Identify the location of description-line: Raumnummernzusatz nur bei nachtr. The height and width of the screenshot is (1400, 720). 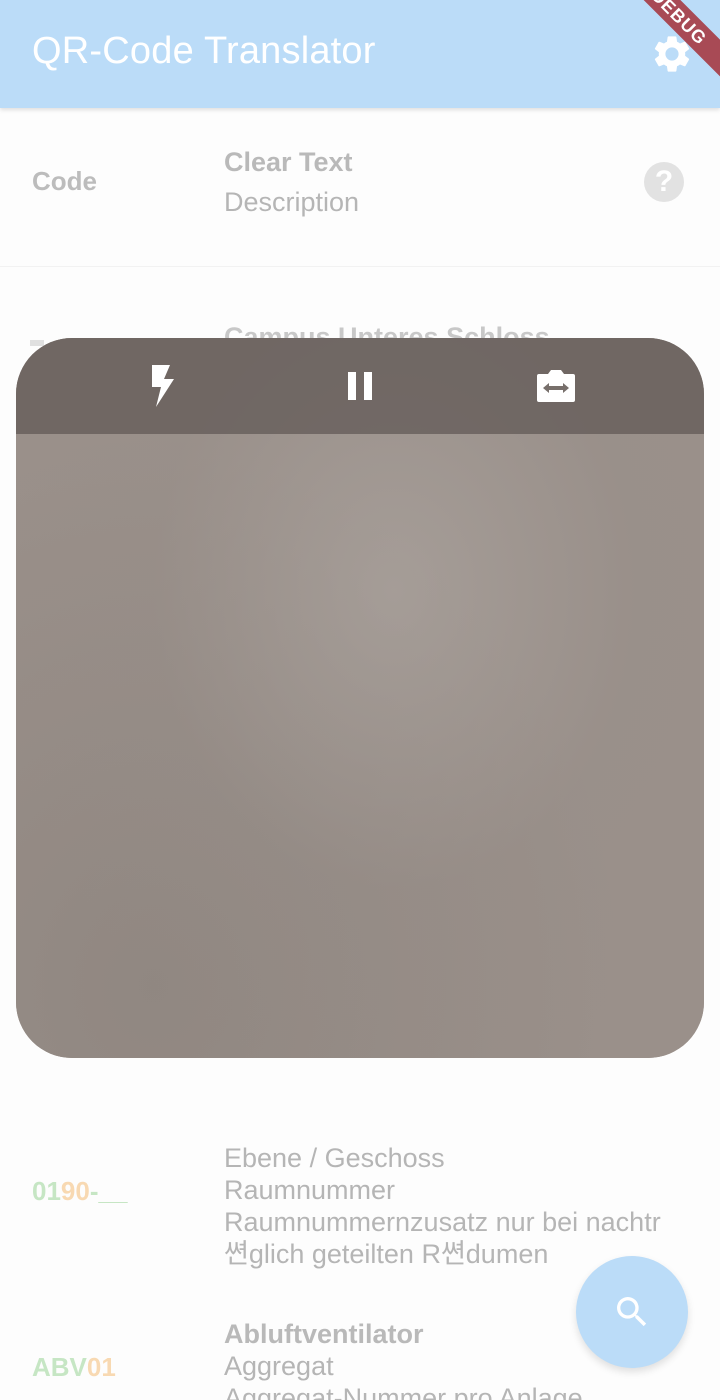
(442, 1222).